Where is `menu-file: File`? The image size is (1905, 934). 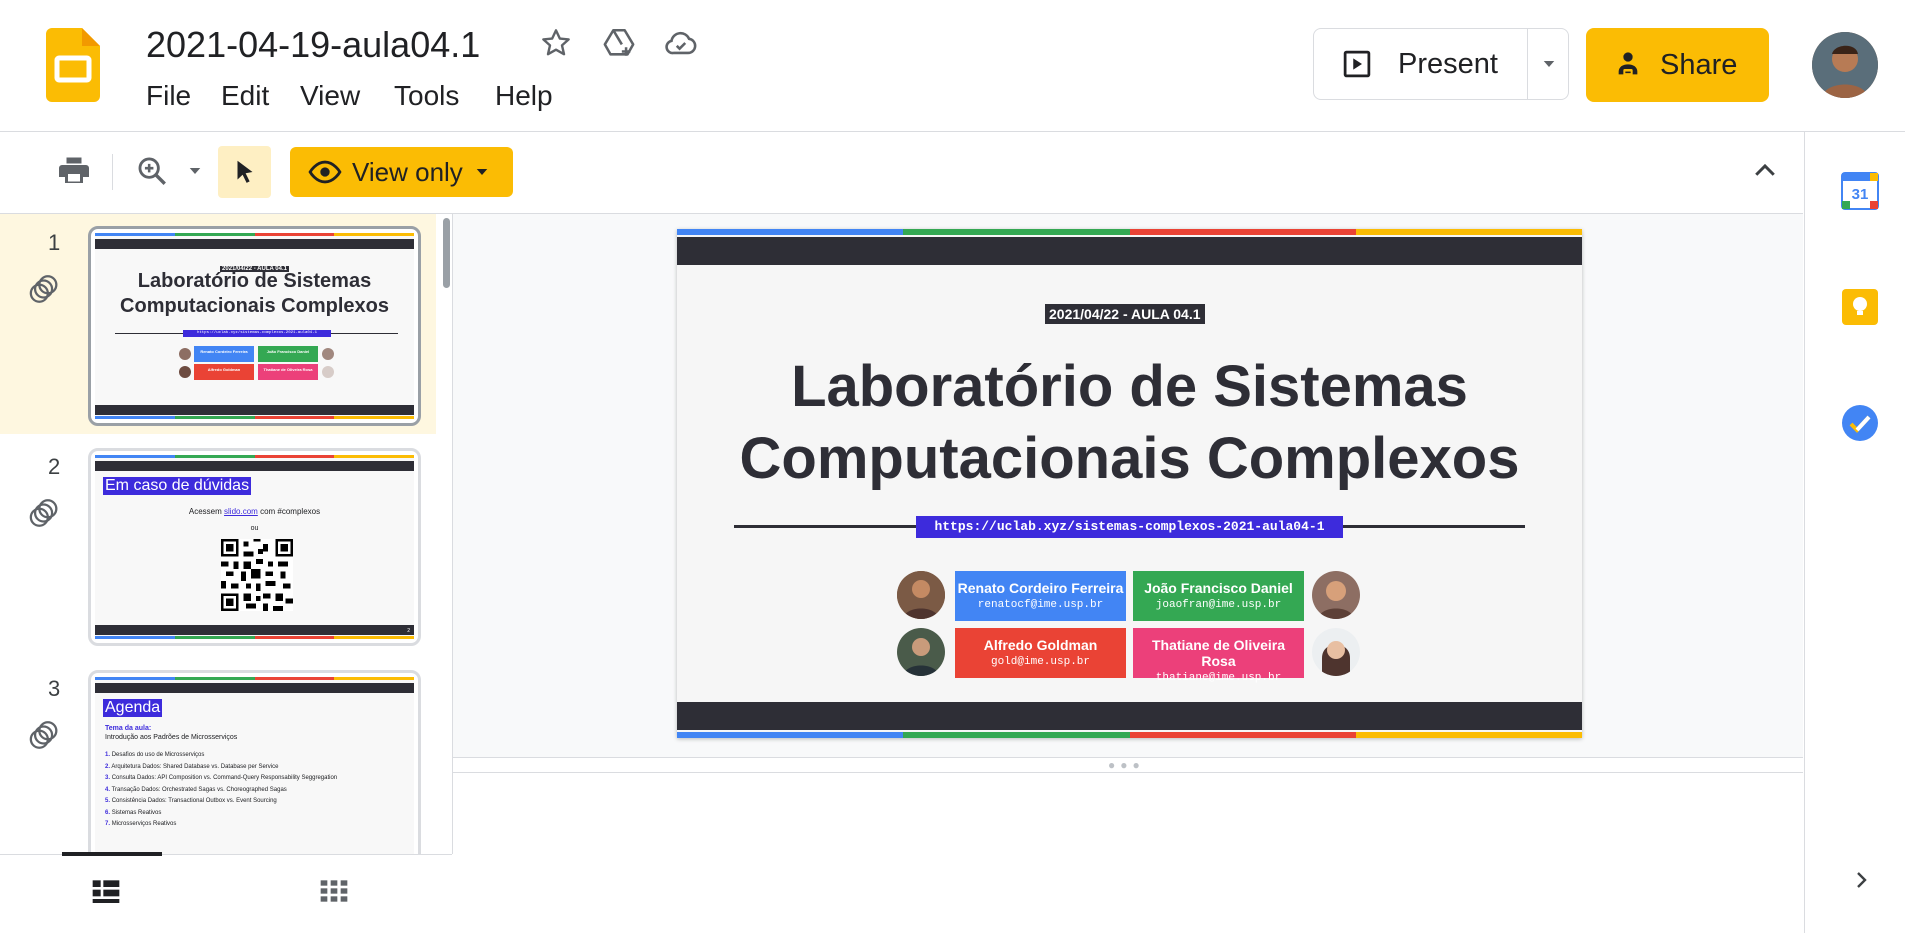 menu-file: File is located at coordinates (168, 96).